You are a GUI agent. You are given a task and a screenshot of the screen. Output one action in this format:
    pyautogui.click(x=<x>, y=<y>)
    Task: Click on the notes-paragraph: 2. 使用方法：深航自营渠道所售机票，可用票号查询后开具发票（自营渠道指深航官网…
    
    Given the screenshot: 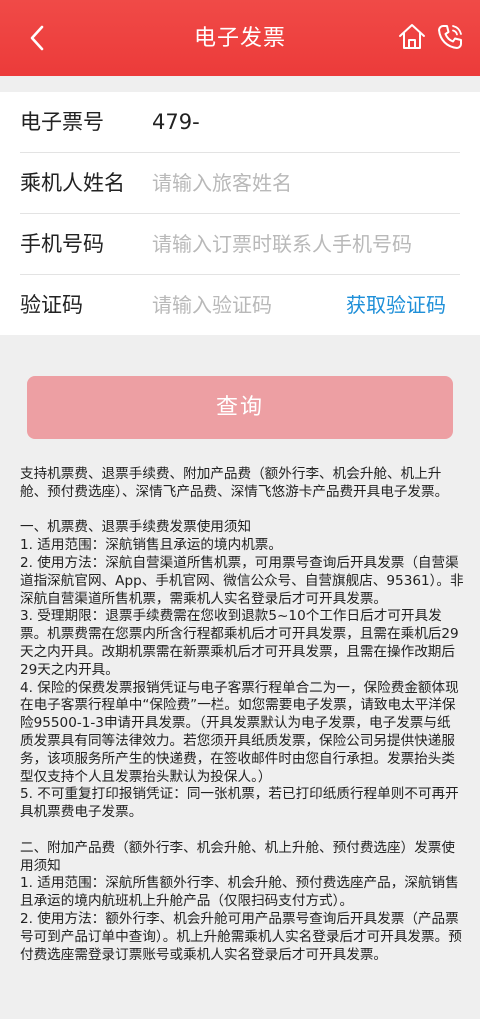 What is the action you would take?
    pyautogui.click(x=242, y=580)
    